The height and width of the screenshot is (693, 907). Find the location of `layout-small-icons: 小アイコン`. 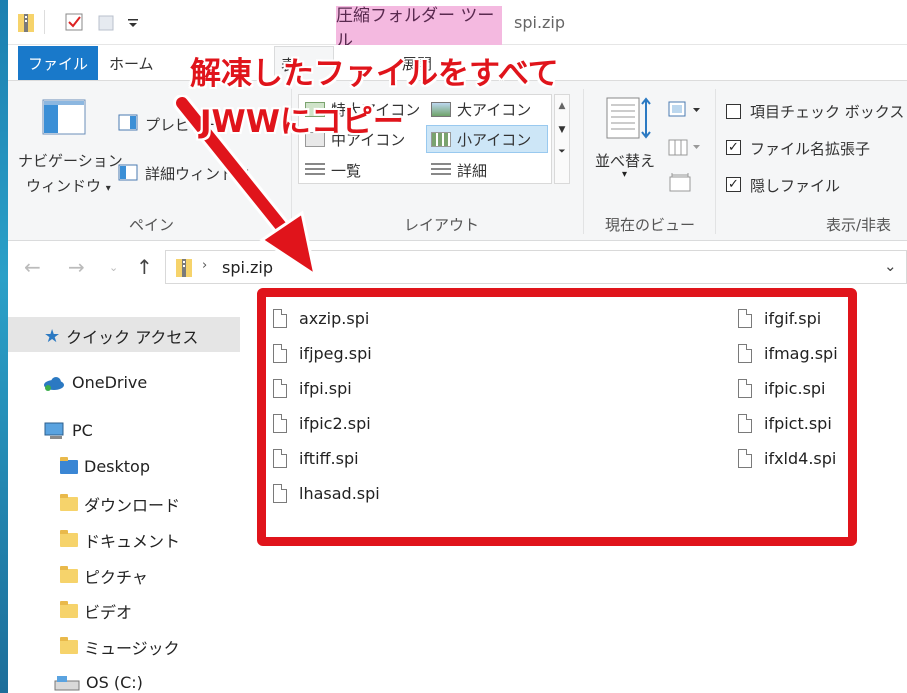

layout-small-icons: 小アイコン is located at coordinates (481, 139).